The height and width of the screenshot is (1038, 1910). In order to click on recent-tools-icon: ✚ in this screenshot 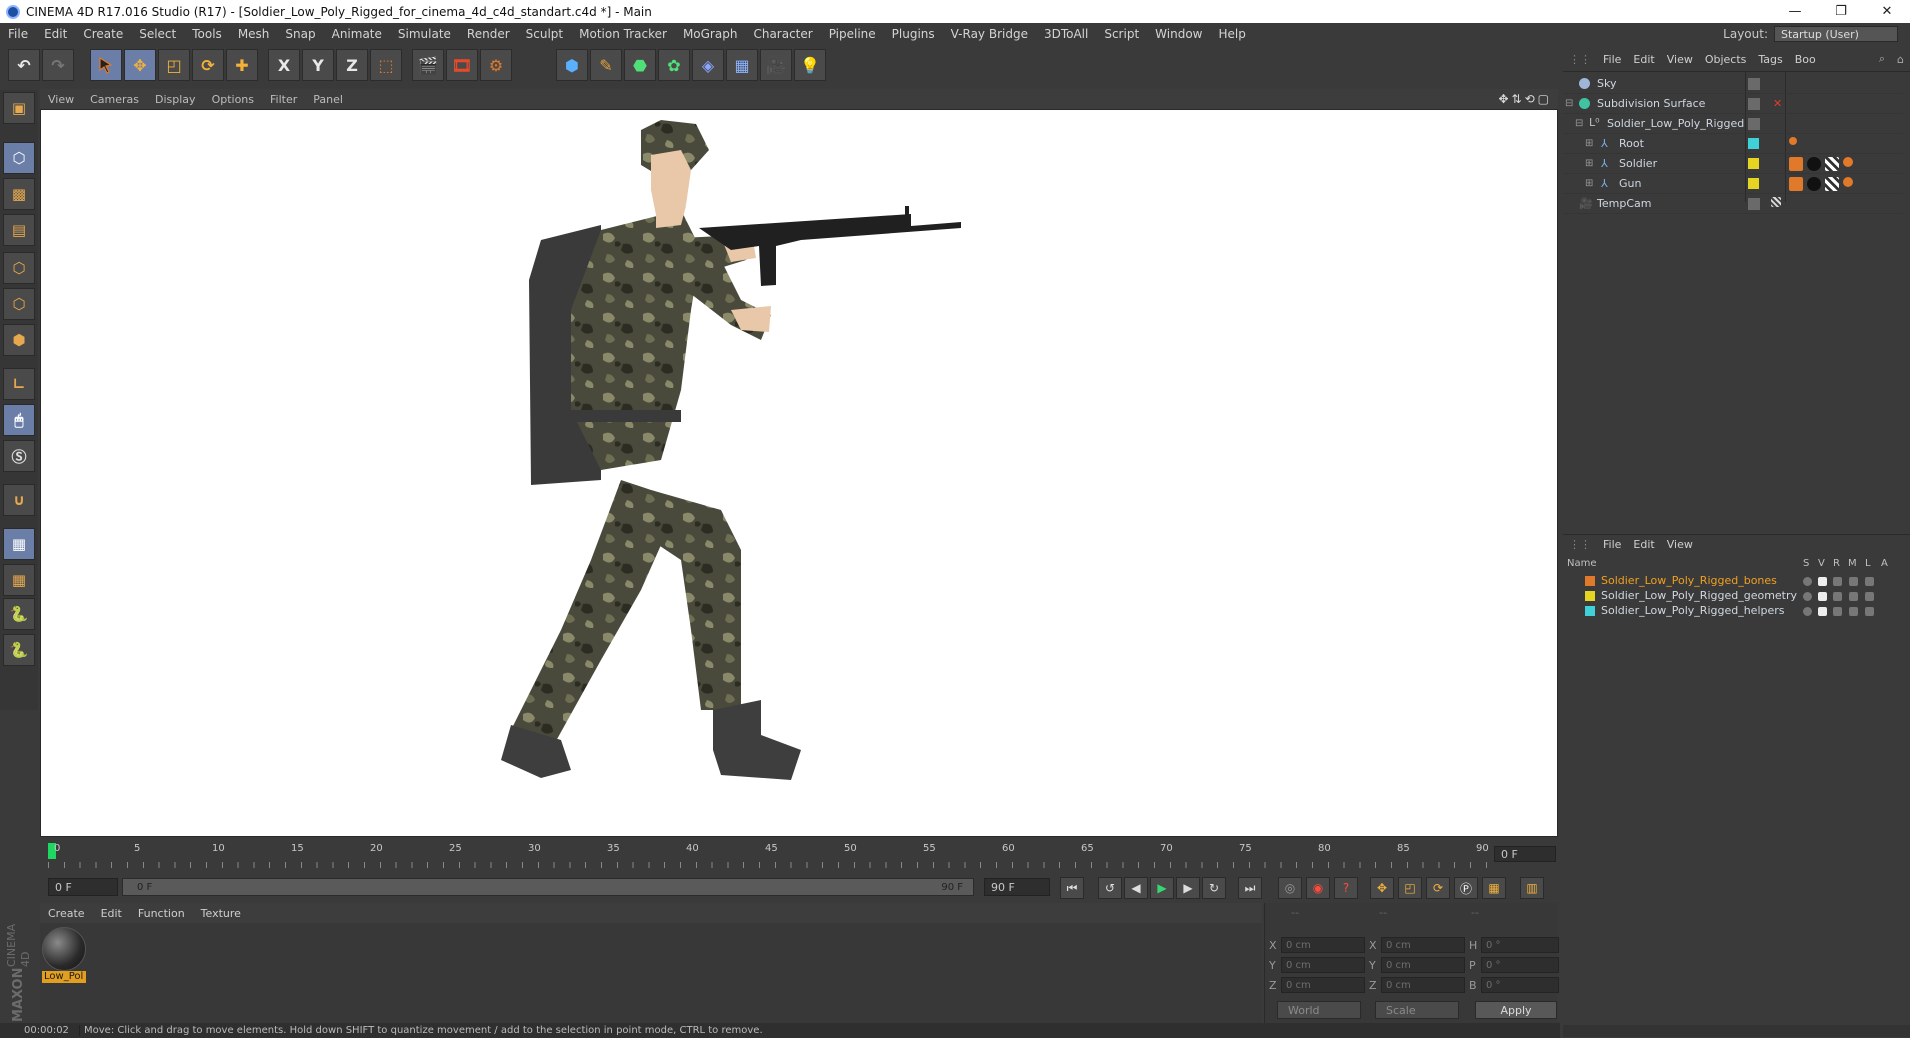, I will do `click(242, 65)`.